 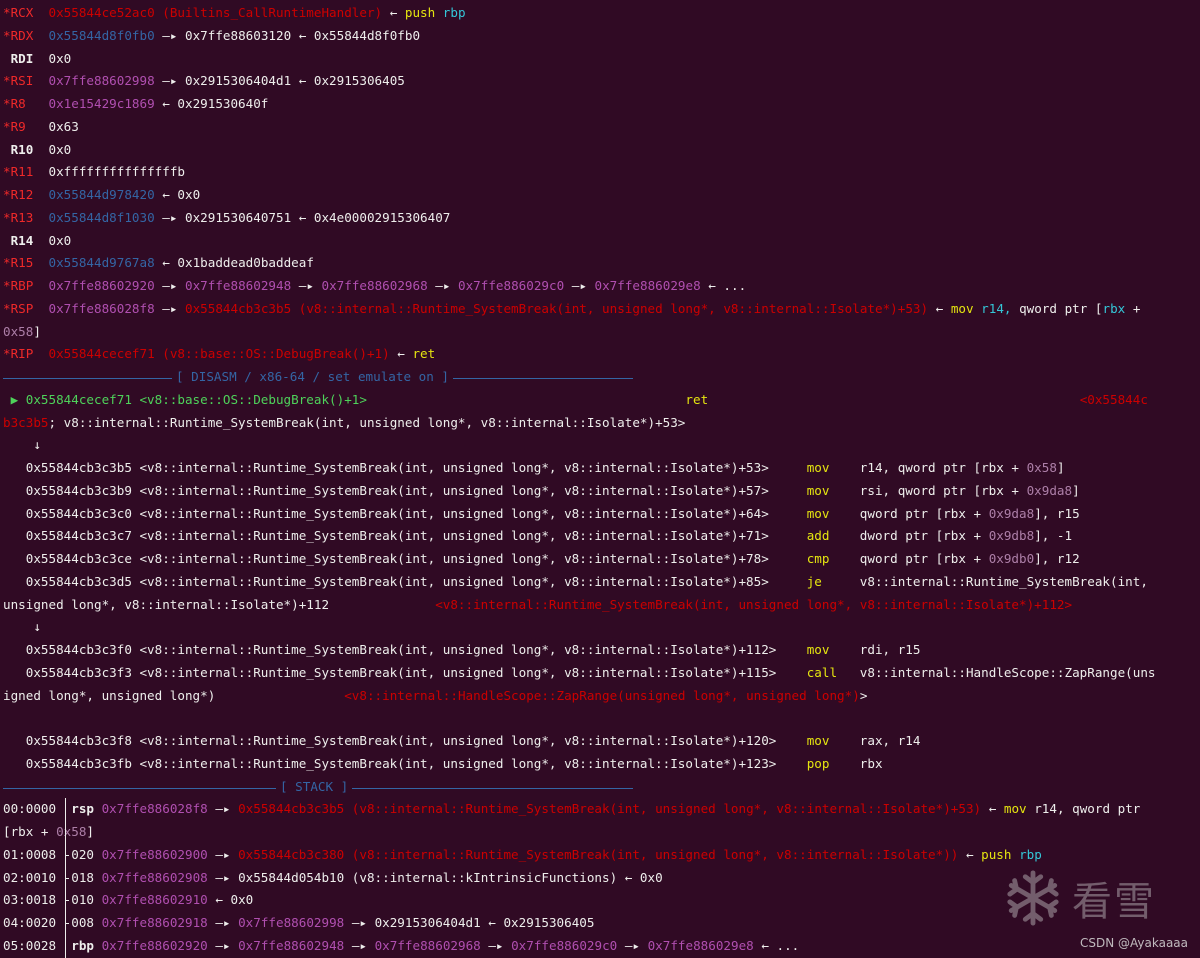 I want to click on register-line: *R12 0x55844d978420 ← 0x0, so click(x=101, y=195).